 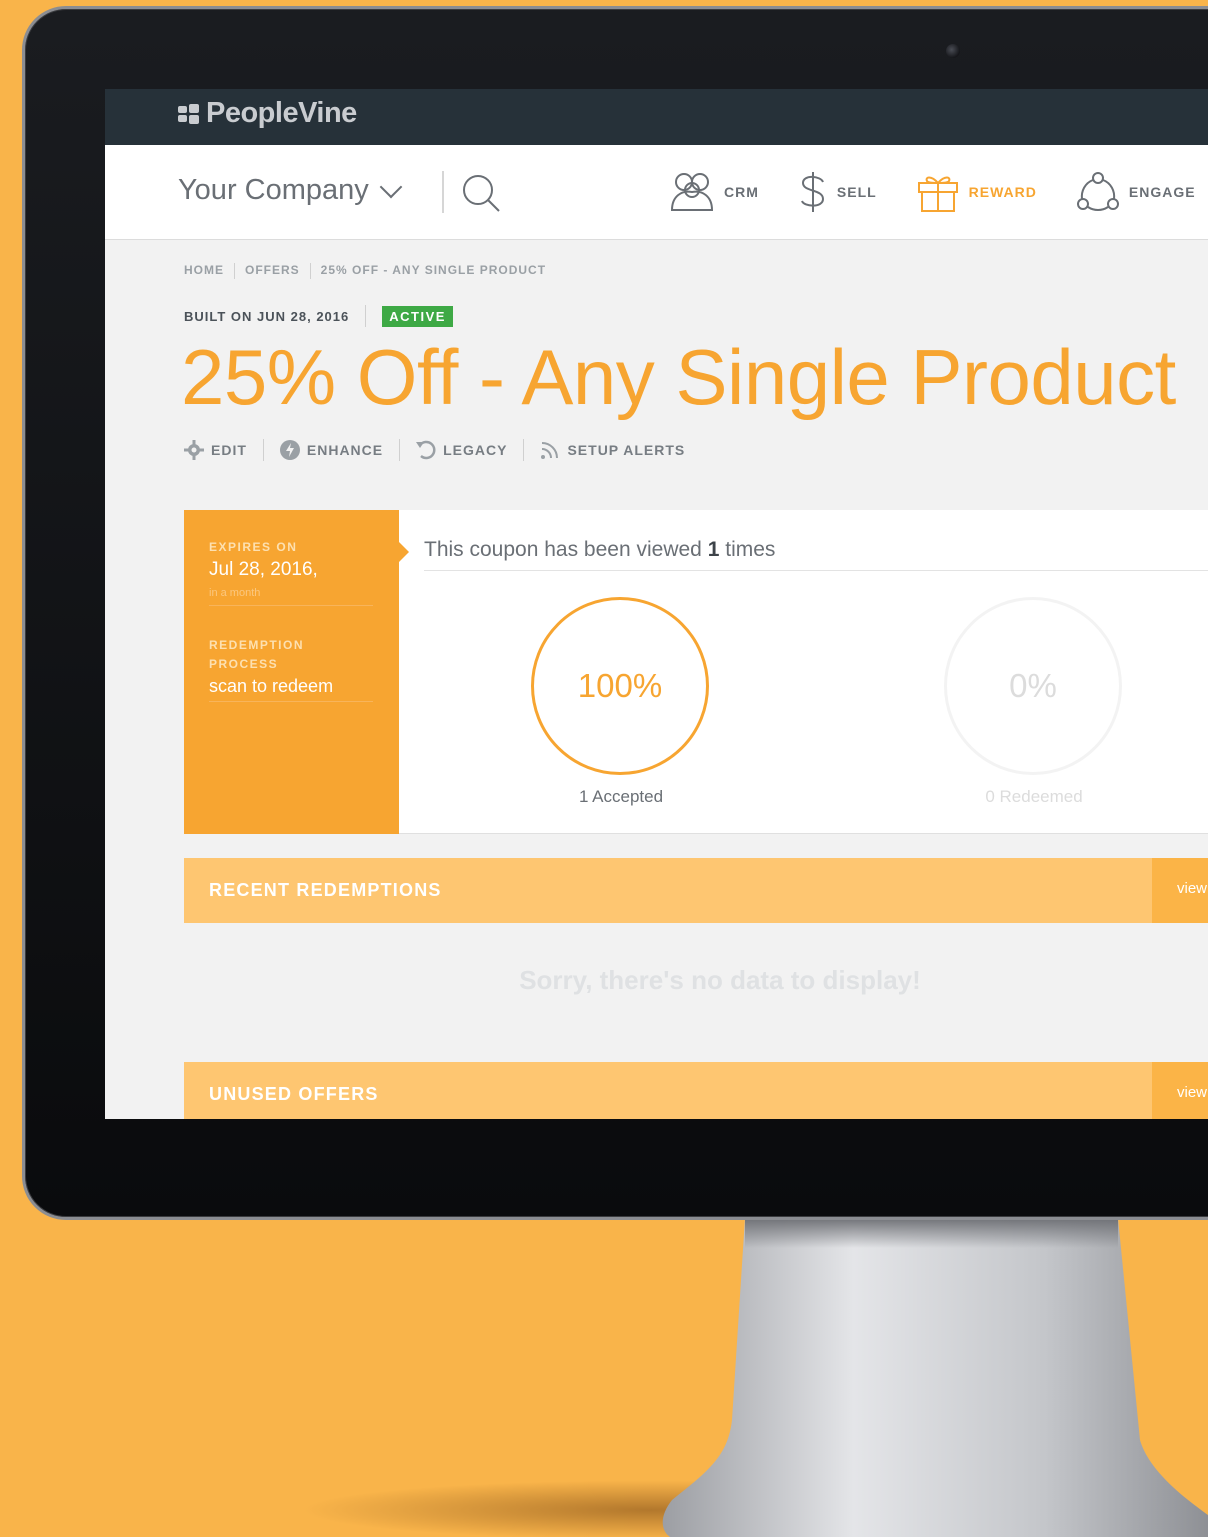 What do you see at coordinates (1180, 1090) in the screenshot?
I see `unused-offers-view-link: view` at bounding box center [1180, 1090].